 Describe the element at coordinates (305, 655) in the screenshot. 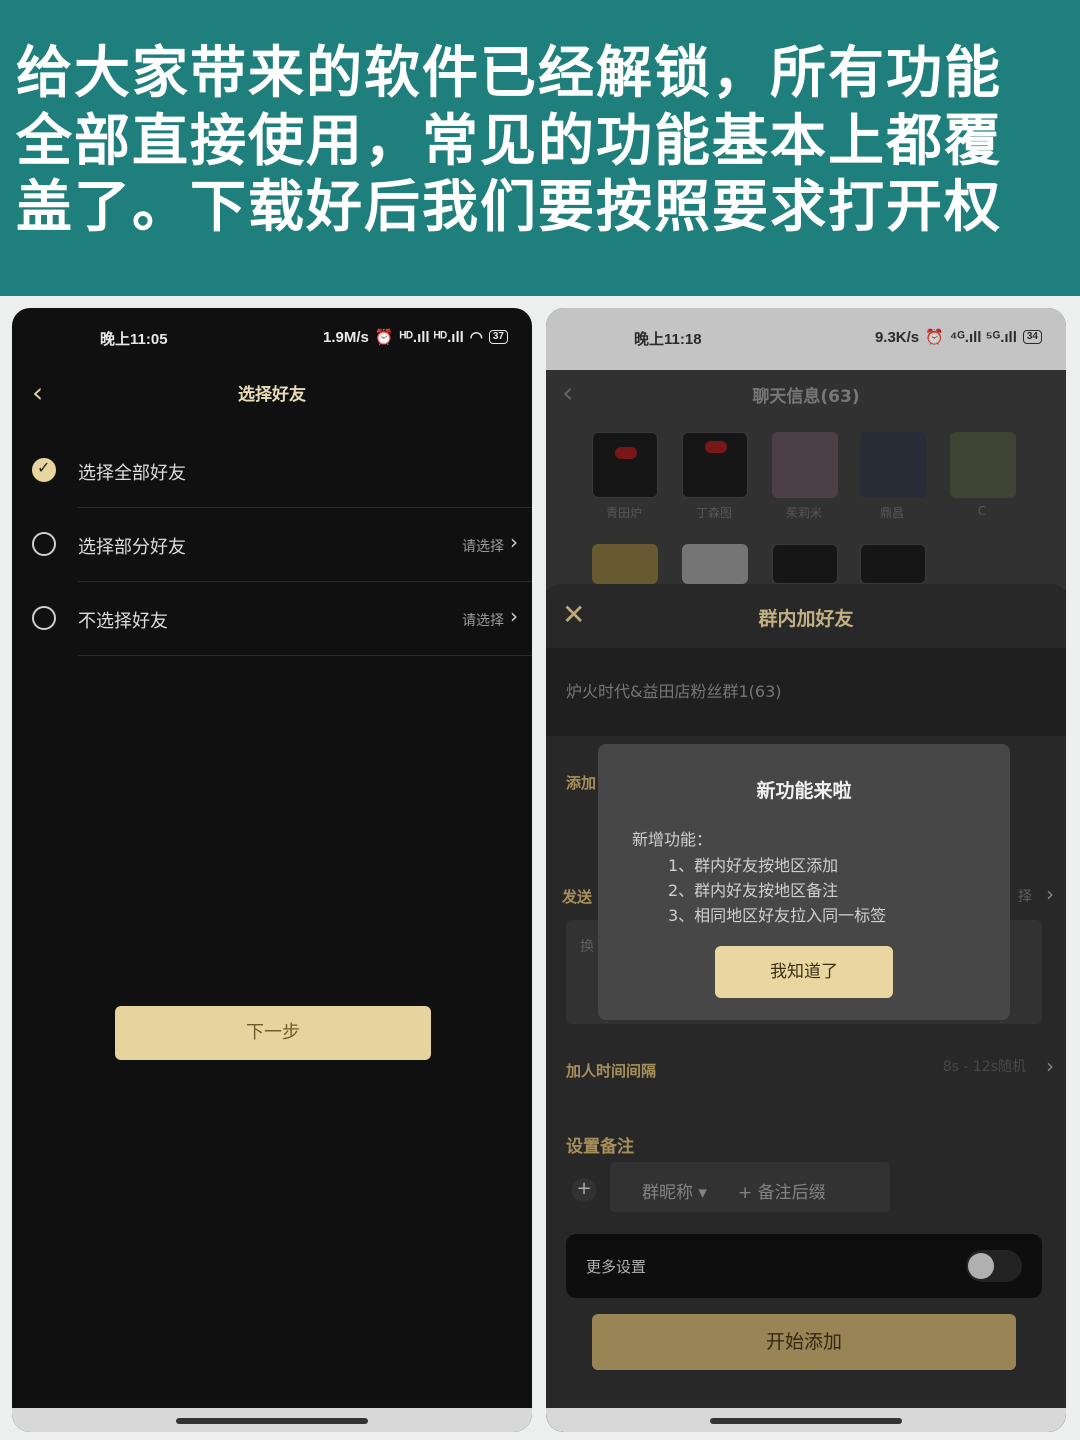

I see `divider` at that location.